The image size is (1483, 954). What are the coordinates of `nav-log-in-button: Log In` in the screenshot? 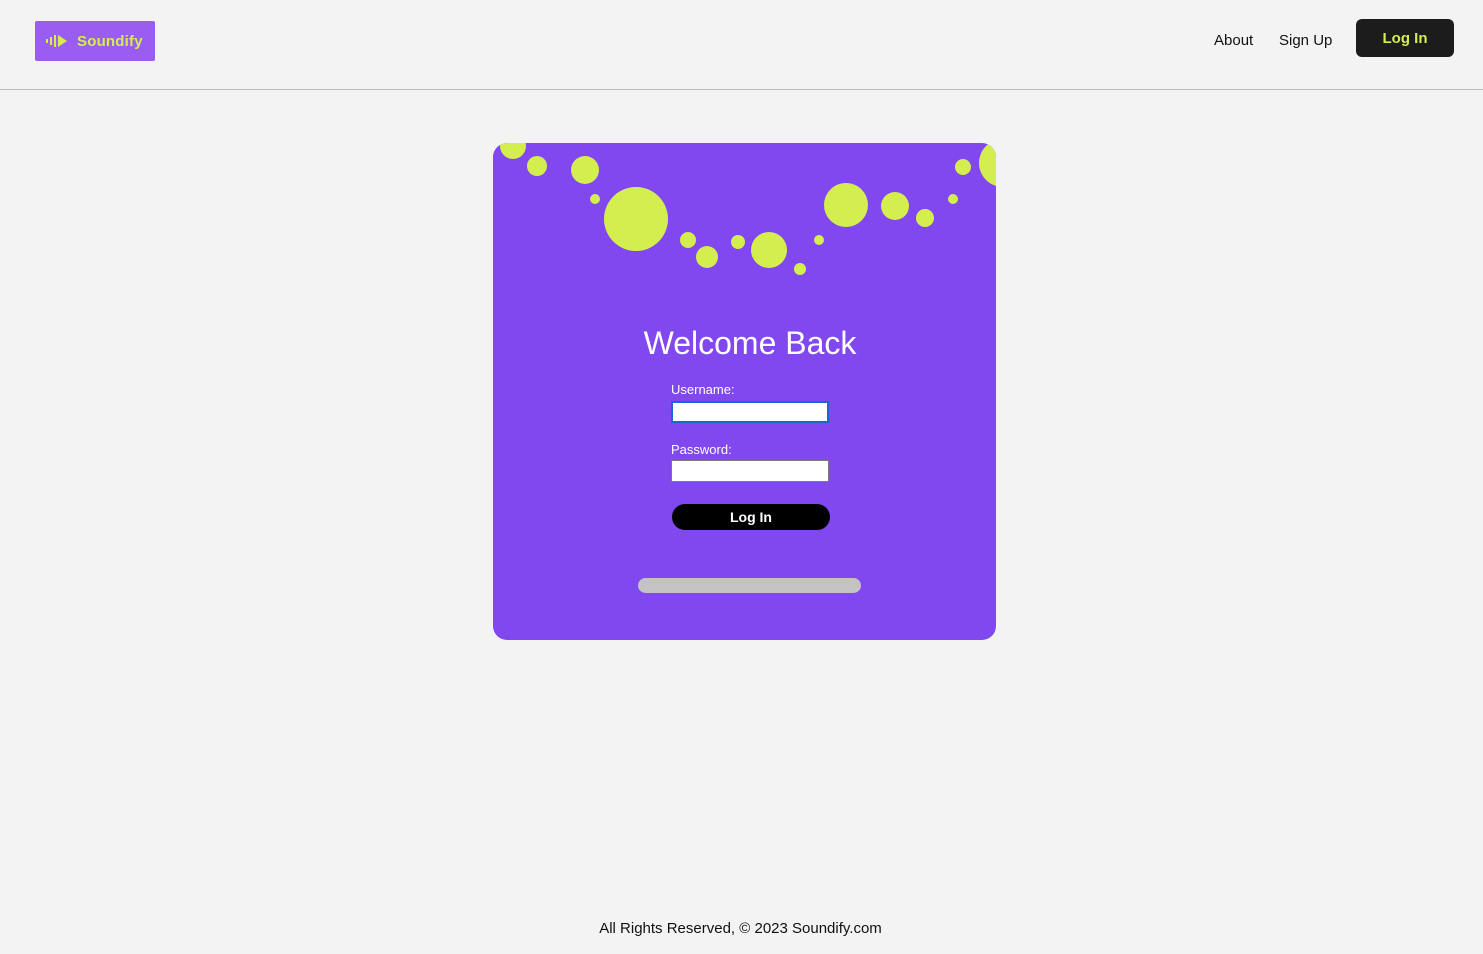 It's located at (1405, 38).